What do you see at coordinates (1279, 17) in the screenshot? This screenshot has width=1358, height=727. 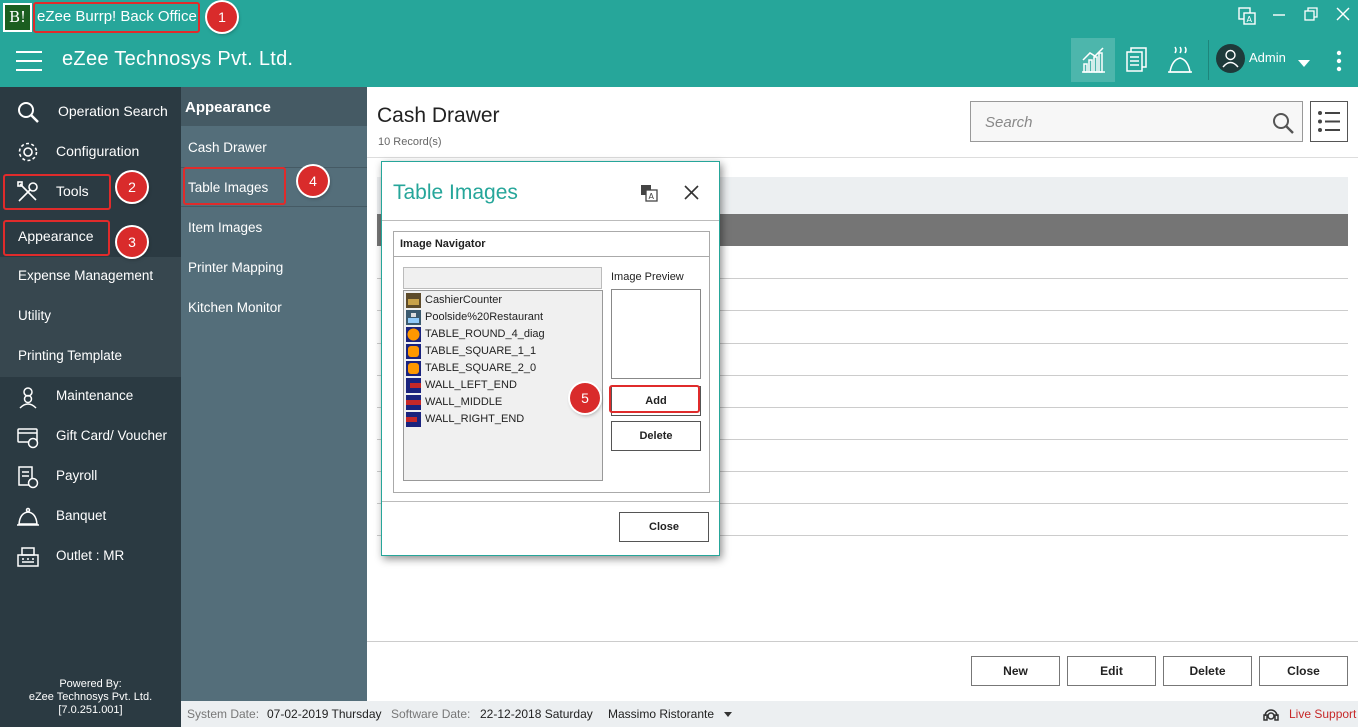 I see `minimize-icon` at bounding box center [1279, 17].